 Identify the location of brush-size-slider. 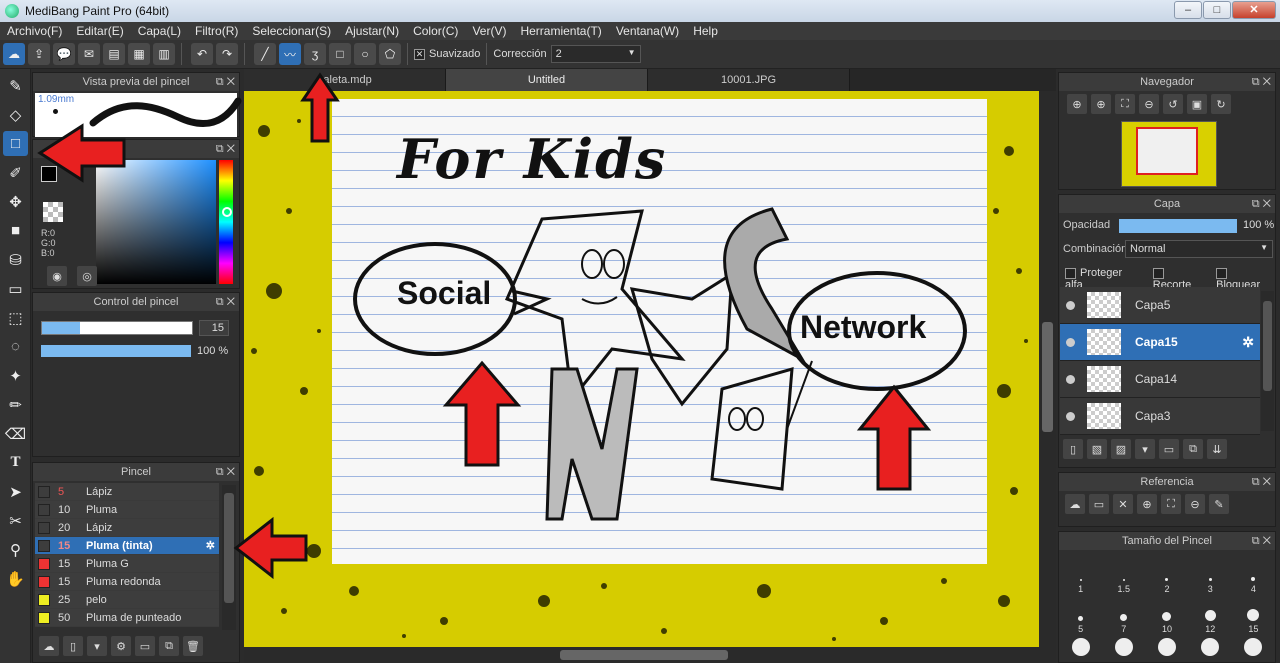
(117, 328).